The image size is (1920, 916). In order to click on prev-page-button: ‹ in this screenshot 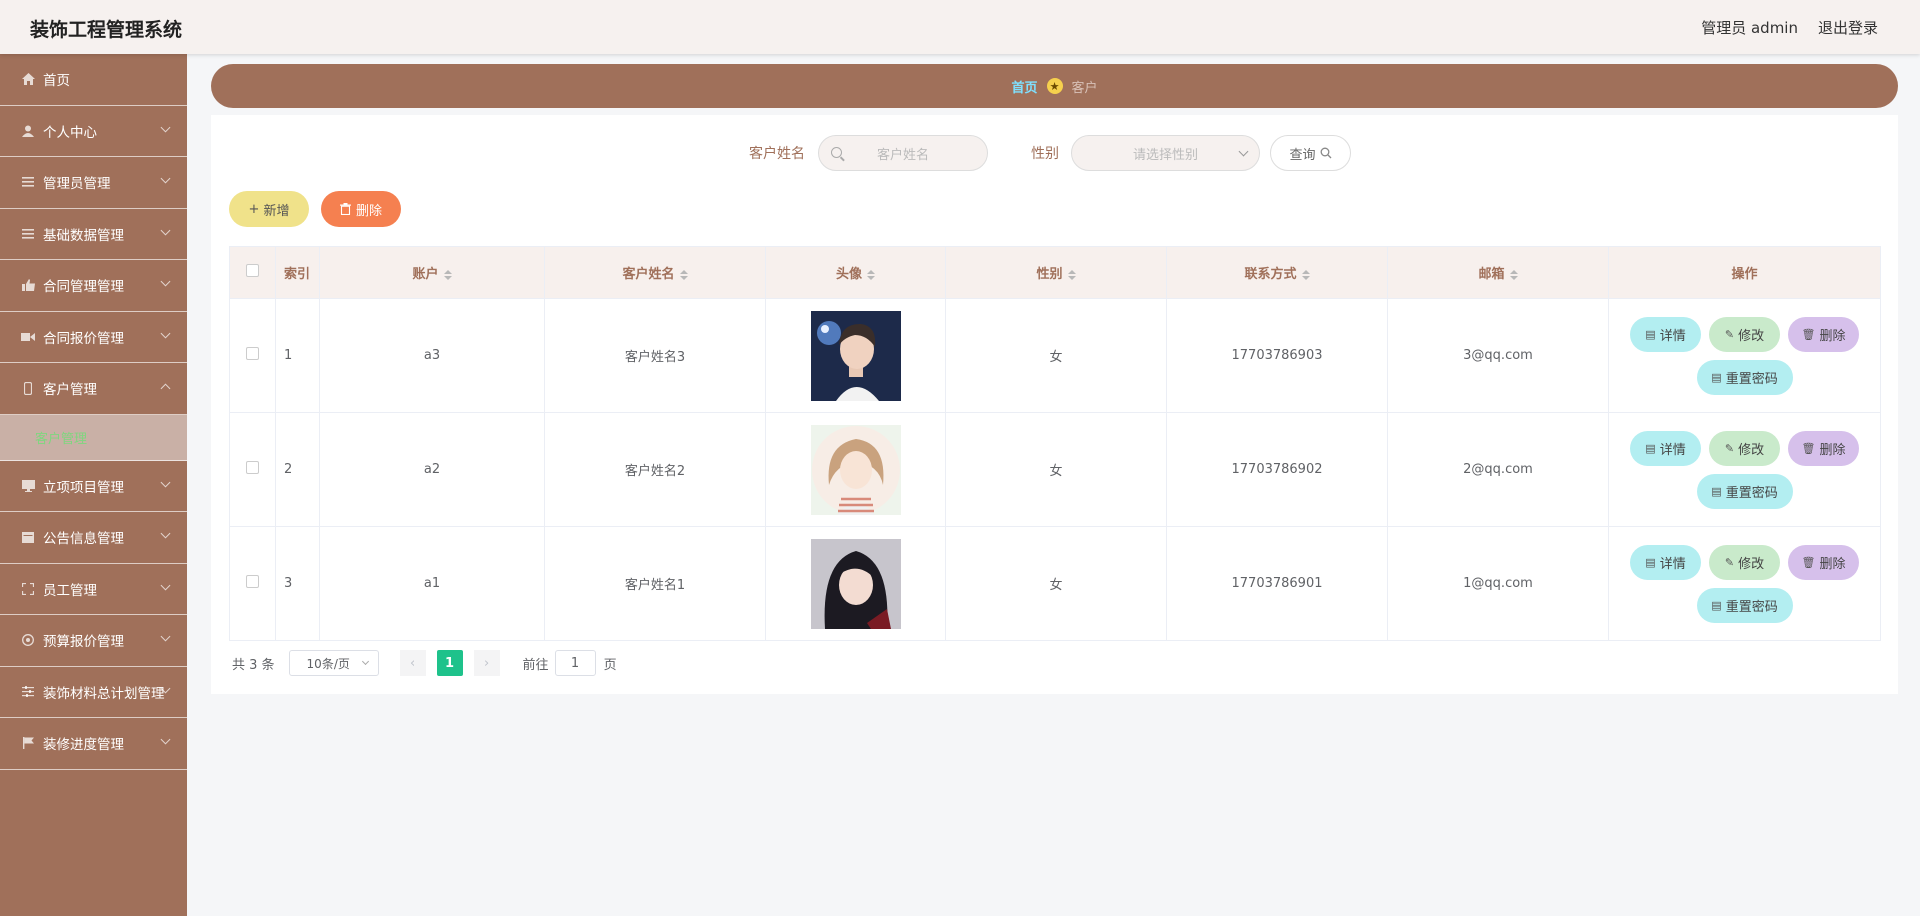, I will do `click(412, 663)`.